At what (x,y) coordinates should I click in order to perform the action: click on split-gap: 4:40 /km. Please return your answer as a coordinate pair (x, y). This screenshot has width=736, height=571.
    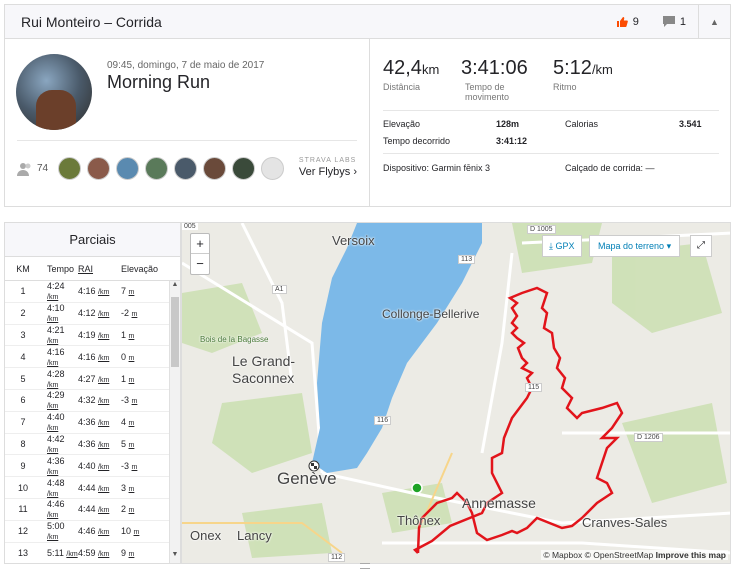
    Looking at the image, I should click on (94, 465).